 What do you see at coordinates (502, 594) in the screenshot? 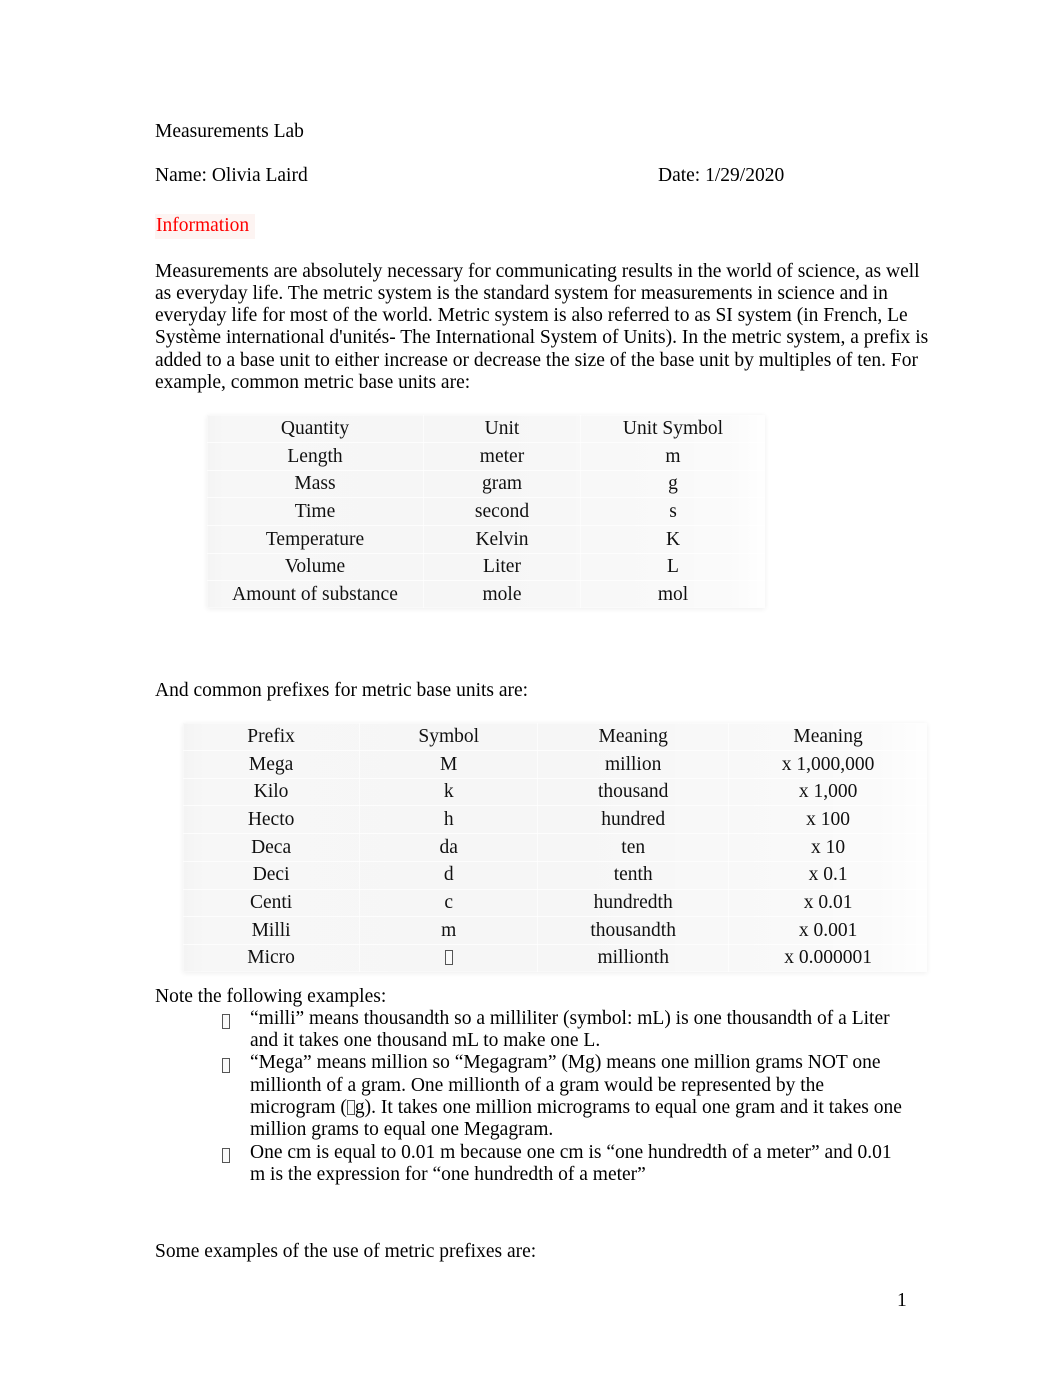
I see `cell-unit: mole` at bounding box center [502, 594].